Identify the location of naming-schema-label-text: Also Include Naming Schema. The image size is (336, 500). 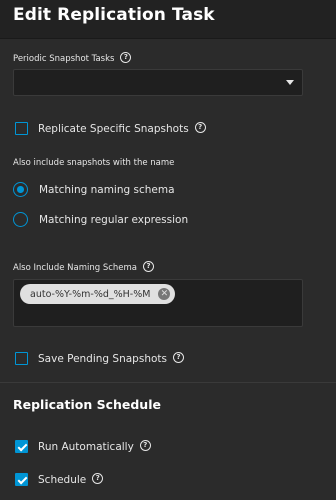
(75, 268).